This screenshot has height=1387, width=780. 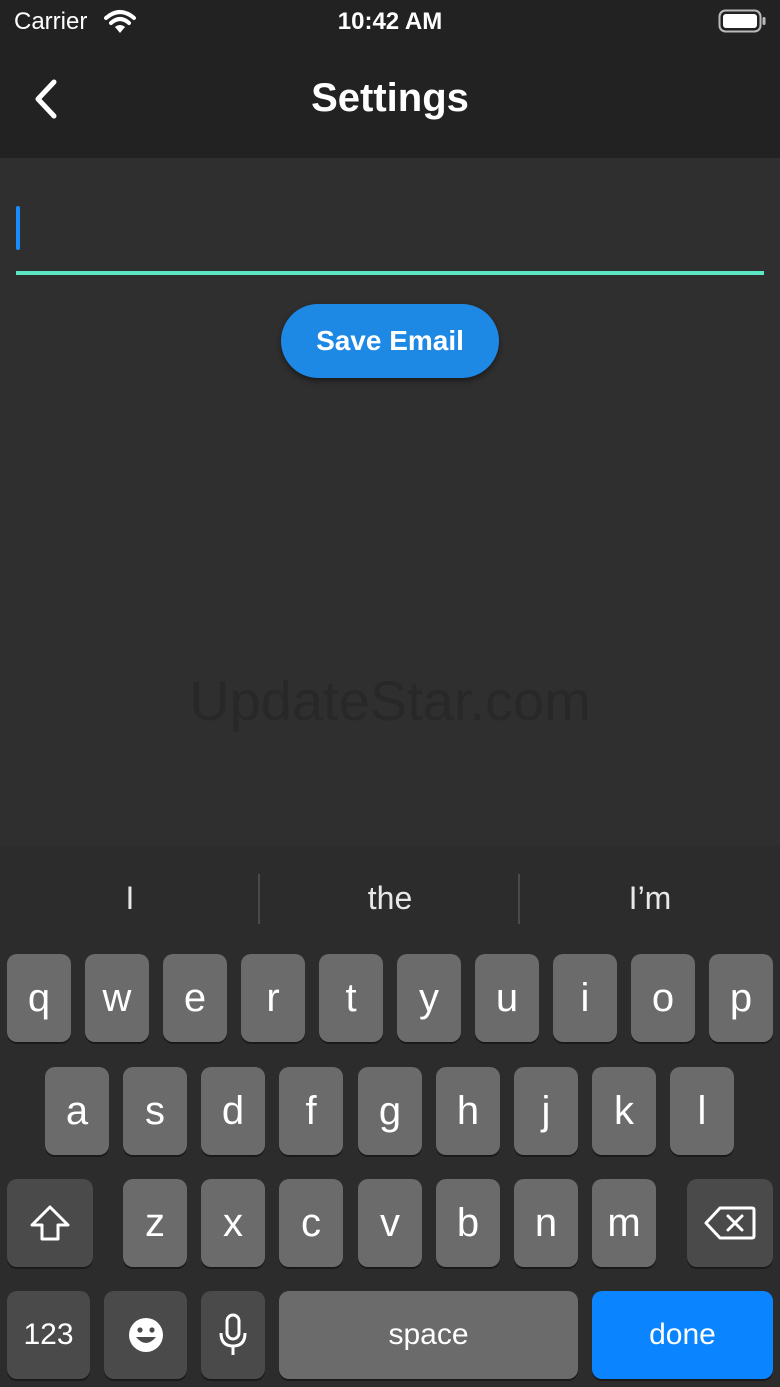 I want to click on key-c: c, so click(x=311, y=1223).